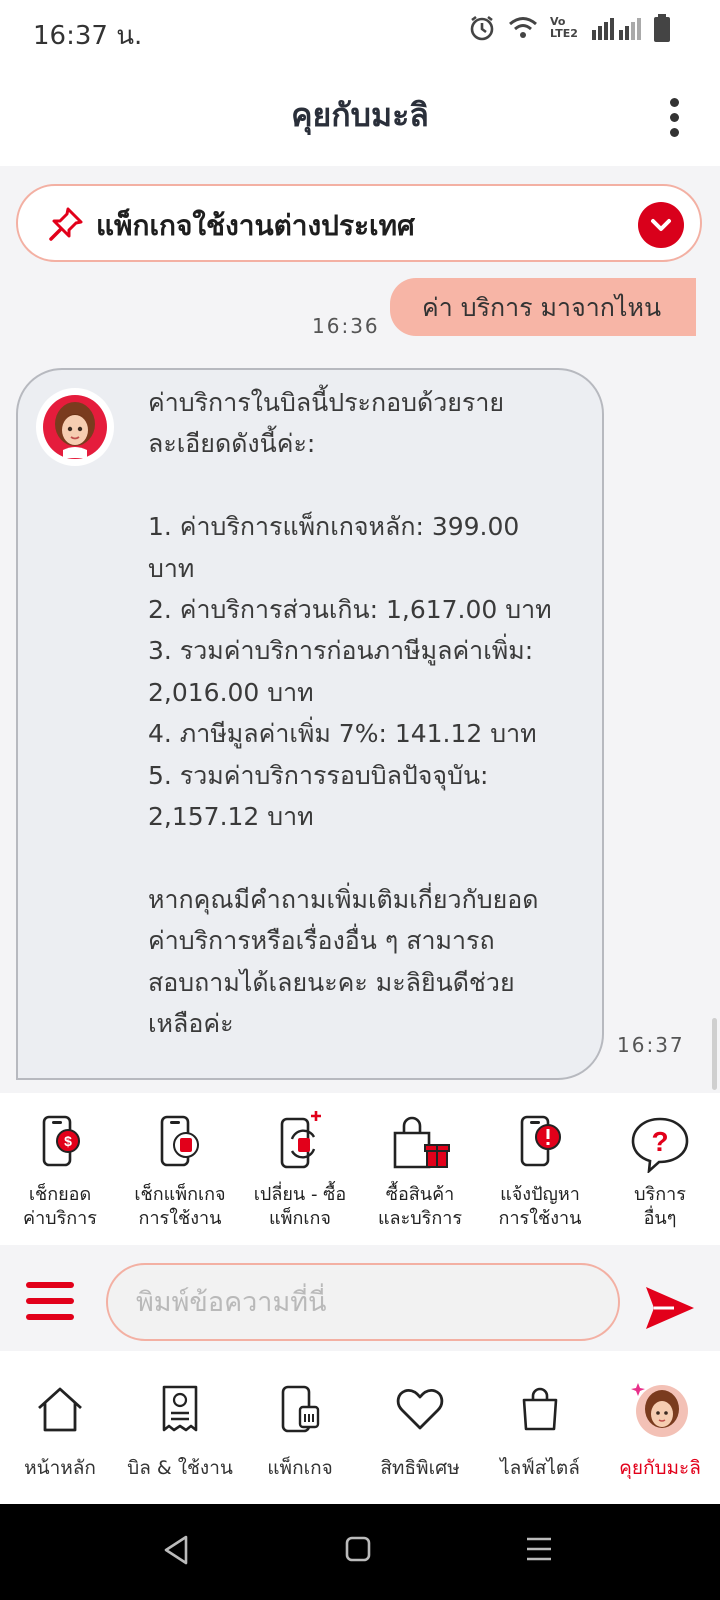 This screenshot has width=720, height=1600. Describe the element at coordinates (60, 1409) in the screenshot. I see `home-icon` at that location.